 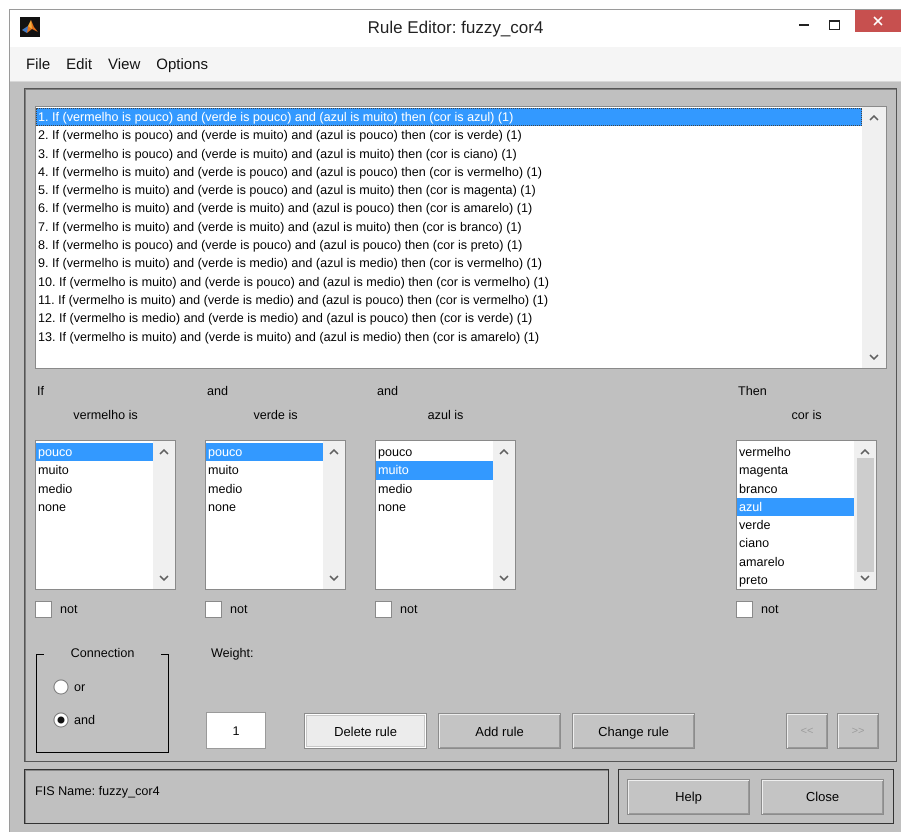 What do you see at coordinates (834, 25) in the screenshot?
I see `maximize-icon` at bounding box center [834, 25].